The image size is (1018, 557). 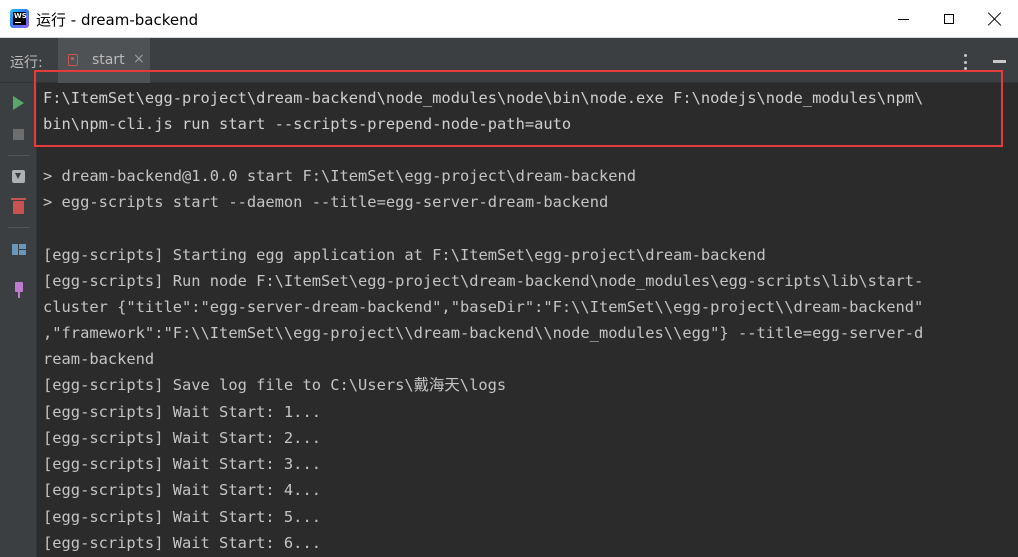 I want to click on scroll-to-end-icon, so click(x=18, y=176).